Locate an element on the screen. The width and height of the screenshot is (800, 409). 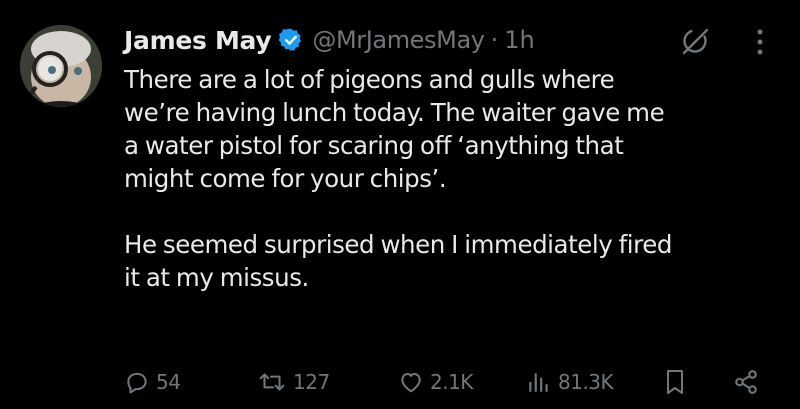
tweet-header: James May @MrJamesMay · 1h is located at coordinates (329, 40).